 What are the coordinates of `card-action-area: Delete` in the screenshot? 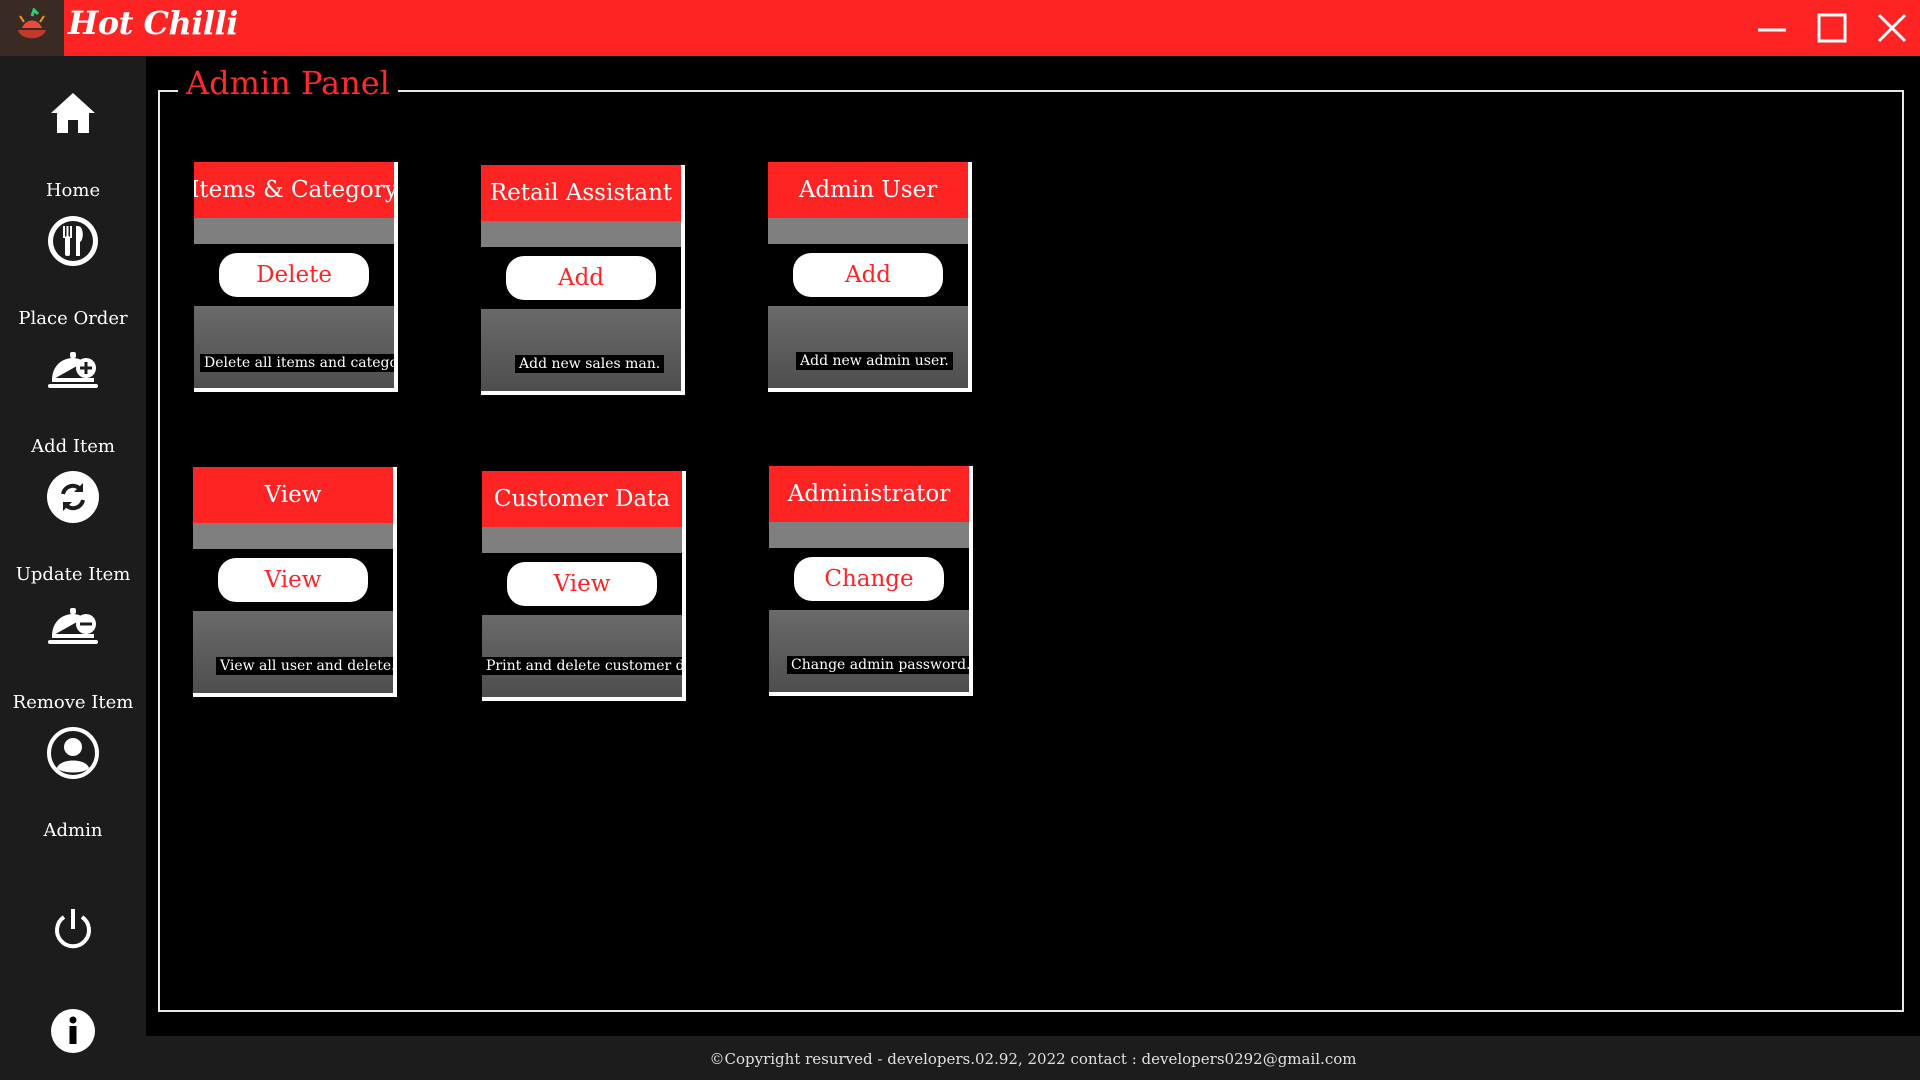 It's located at (294, 275).